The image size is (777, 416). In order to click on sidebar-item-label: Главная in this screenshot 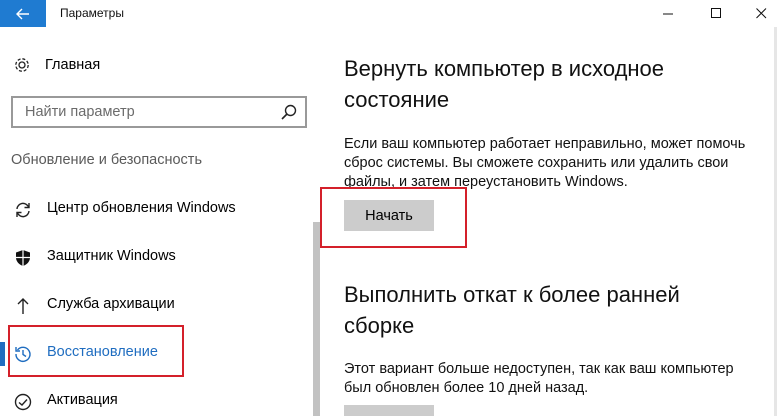, I will do `click(73, 65)`.